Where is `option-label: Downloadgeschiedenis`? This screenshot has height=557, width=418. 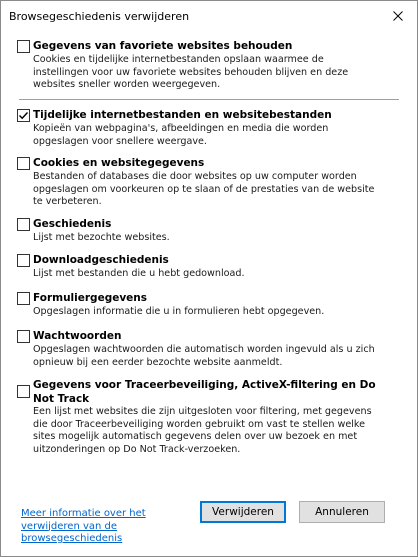
option-label: Downloadgeschiedenis is located at coordinates (101, 260).